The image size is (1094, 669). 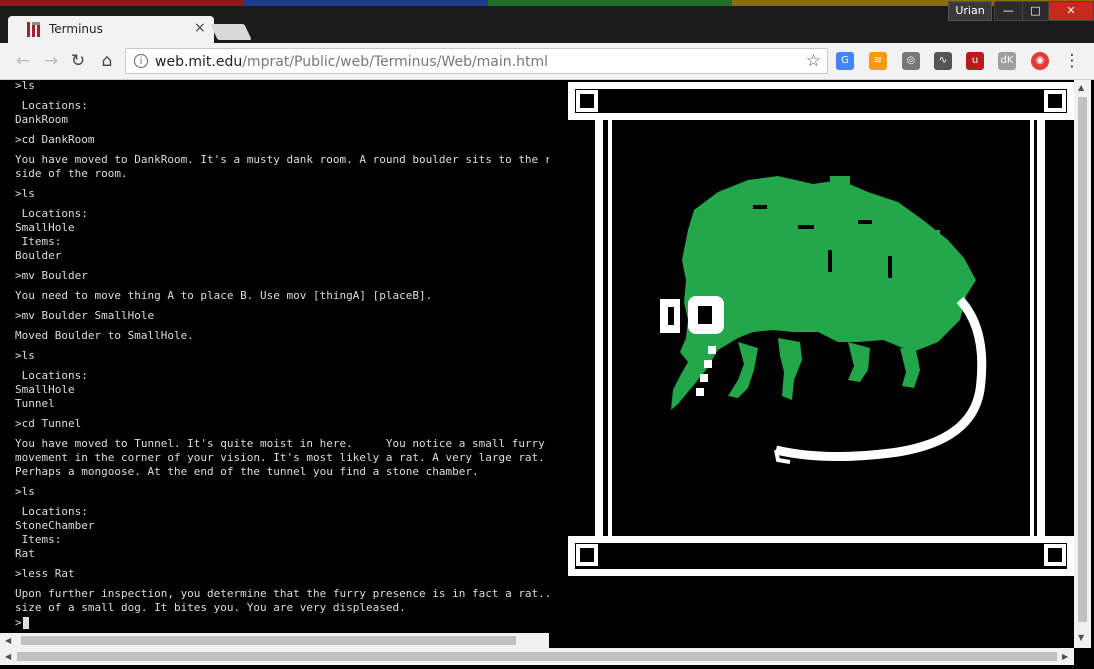 I want to click on profile-button: Urian, so click(x=970, y=11).